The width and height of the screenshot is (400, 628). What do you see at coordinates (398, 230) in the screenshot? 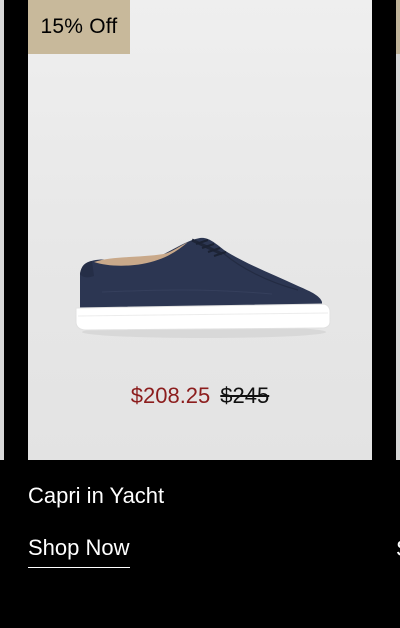
I see `next-slide-peek` at bounding box center [398, 230].